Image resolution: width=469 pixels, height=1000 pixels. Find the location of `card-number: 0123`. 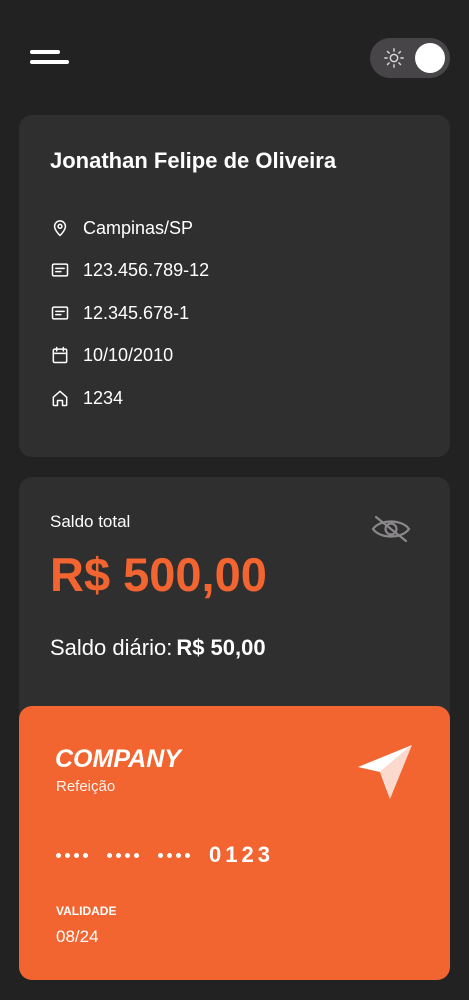

card-number: 0123 is located at coordinates (165, 855).